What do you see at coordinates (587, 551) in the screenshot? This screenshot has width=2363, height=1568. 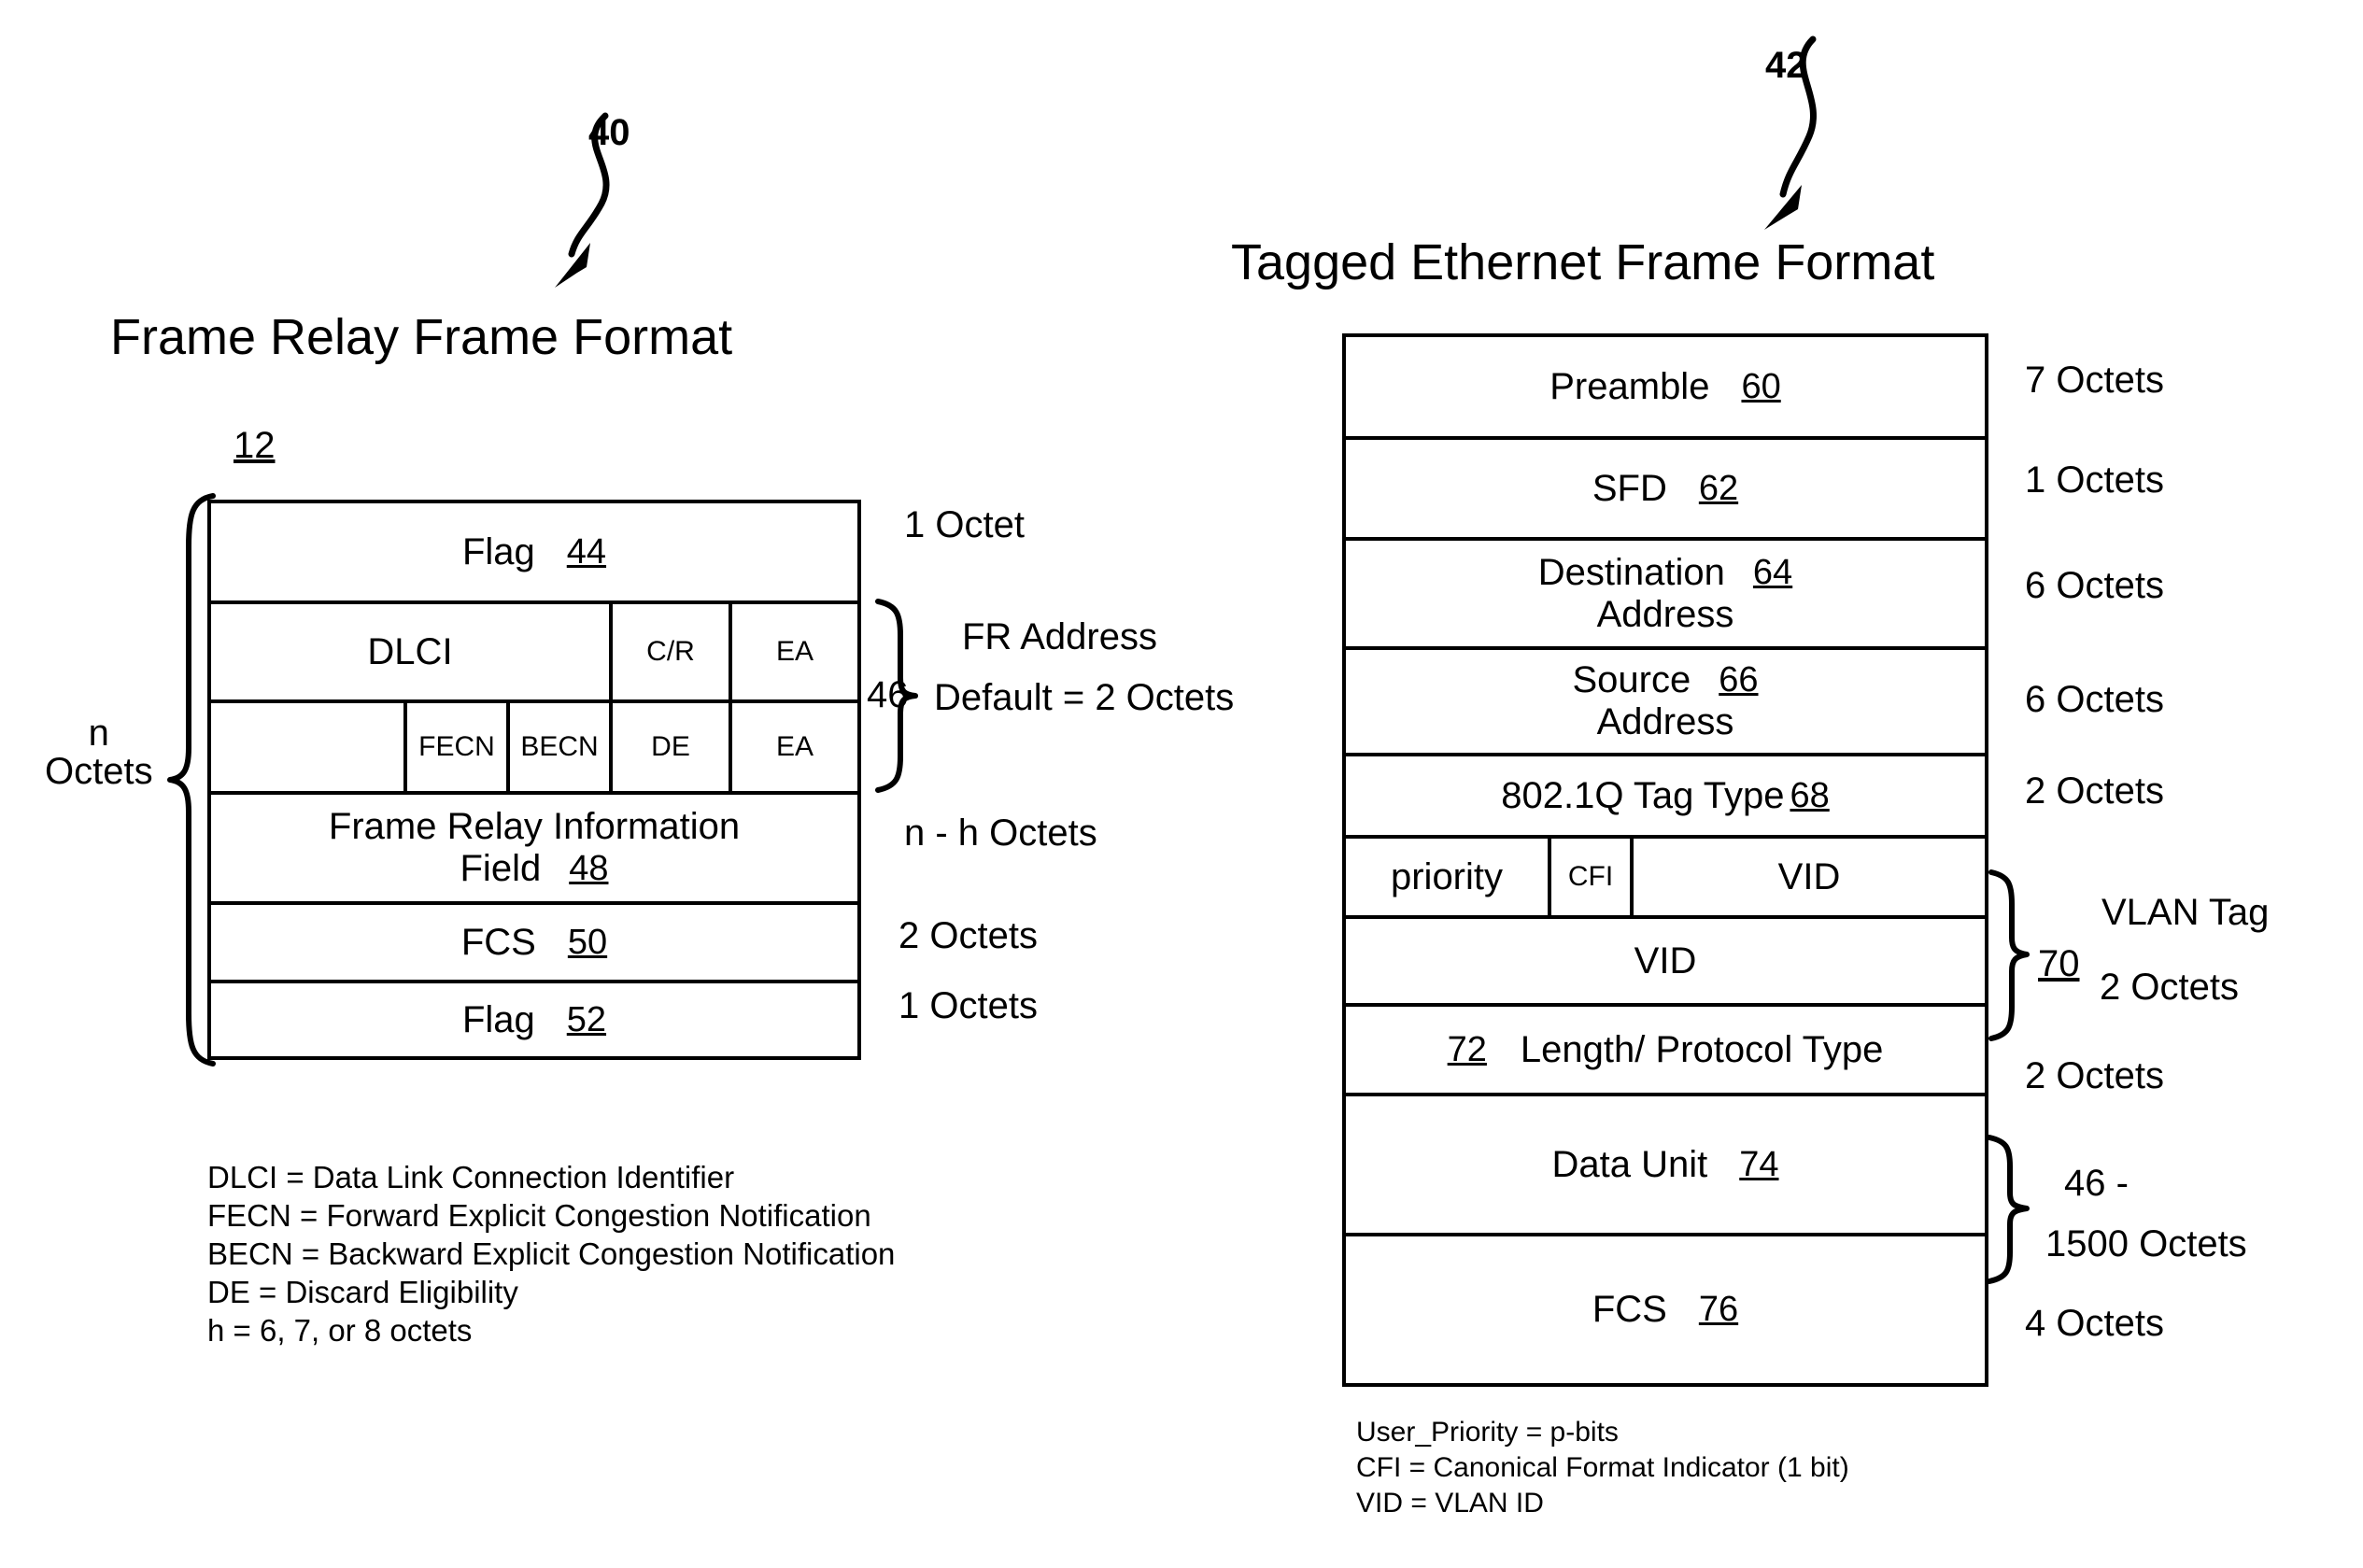 I see `row-ref: 44` at bounding box center [587, 551].